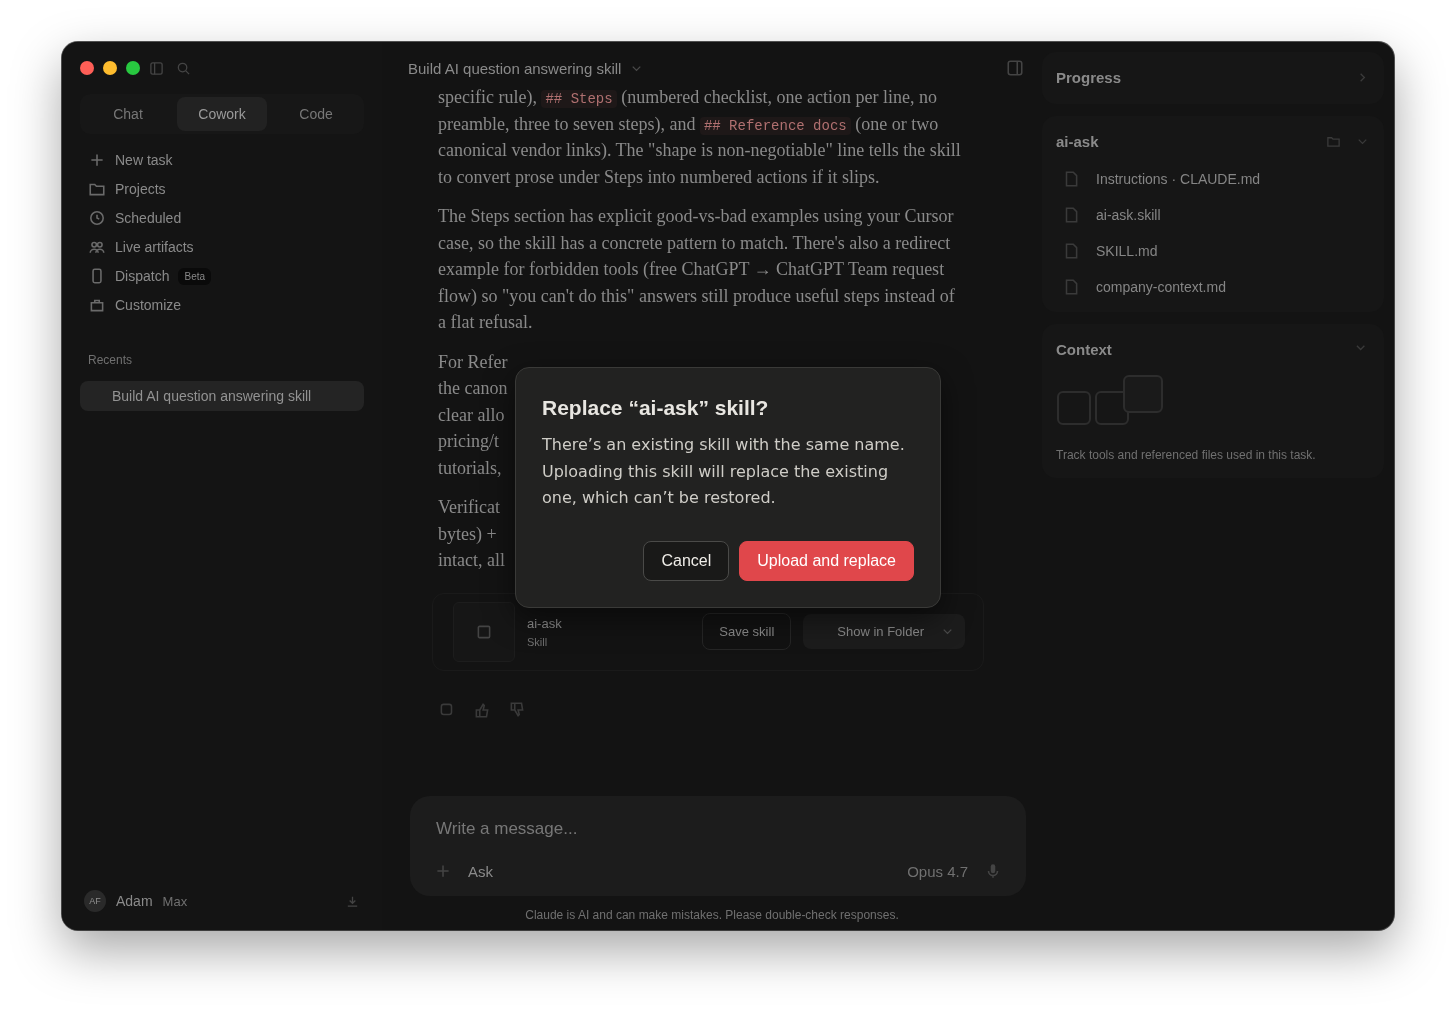  Describe the element at coordinates (148, 305) in the screenshot. I see `nav-item: Customize` at that location.